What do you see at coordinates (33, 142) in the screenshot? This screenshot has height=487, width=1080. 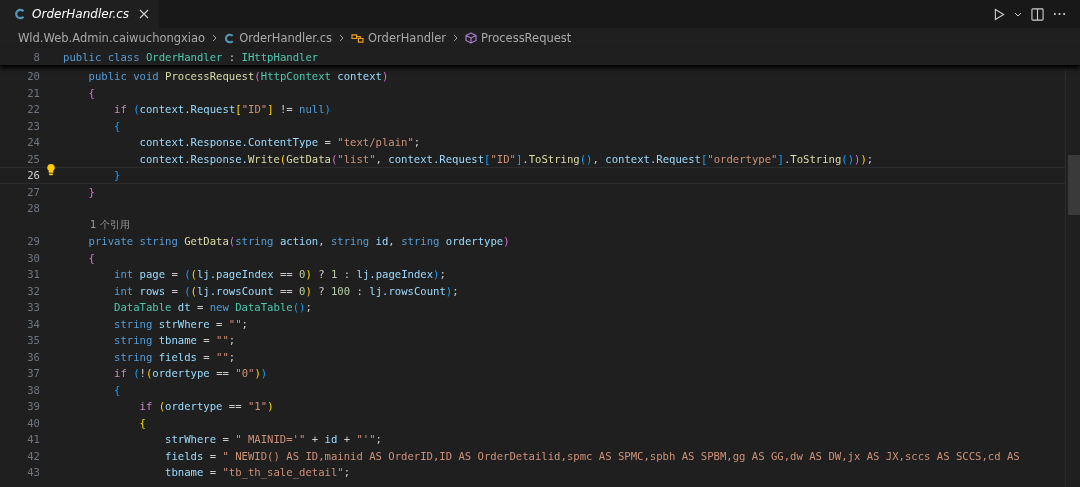 I see `line-number: 24` at bounding box center [33, 142].